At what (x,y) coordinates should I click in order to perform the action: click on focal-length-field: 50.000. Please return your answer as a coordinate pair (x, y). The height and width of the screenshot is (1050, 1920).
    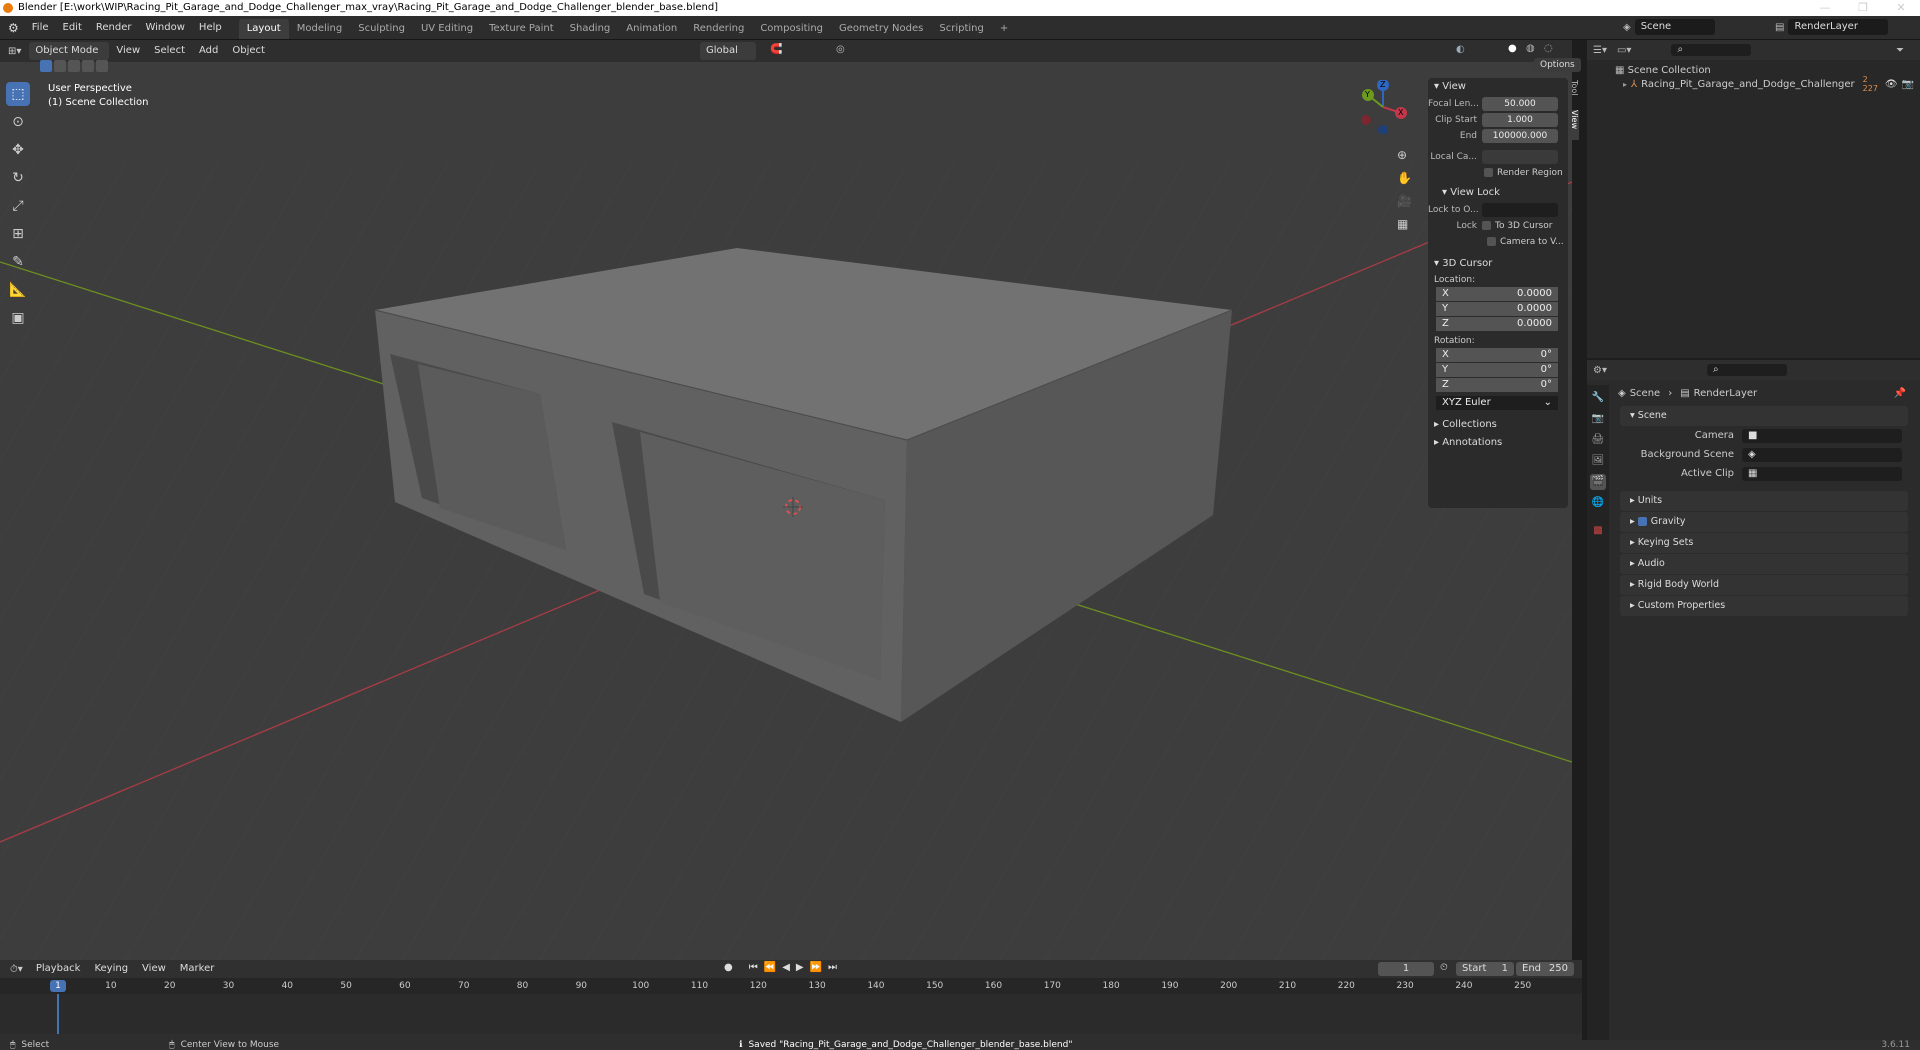
    Looking at the image, I should click on (1520, 103).